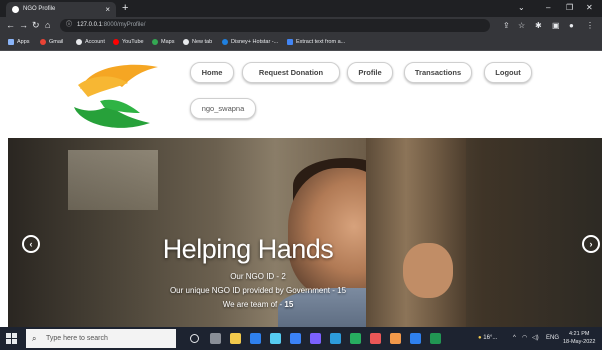 Image resolution: width=602 pixels, height=350 pixels. I want to click on ngo-logo, so click(116, 96).